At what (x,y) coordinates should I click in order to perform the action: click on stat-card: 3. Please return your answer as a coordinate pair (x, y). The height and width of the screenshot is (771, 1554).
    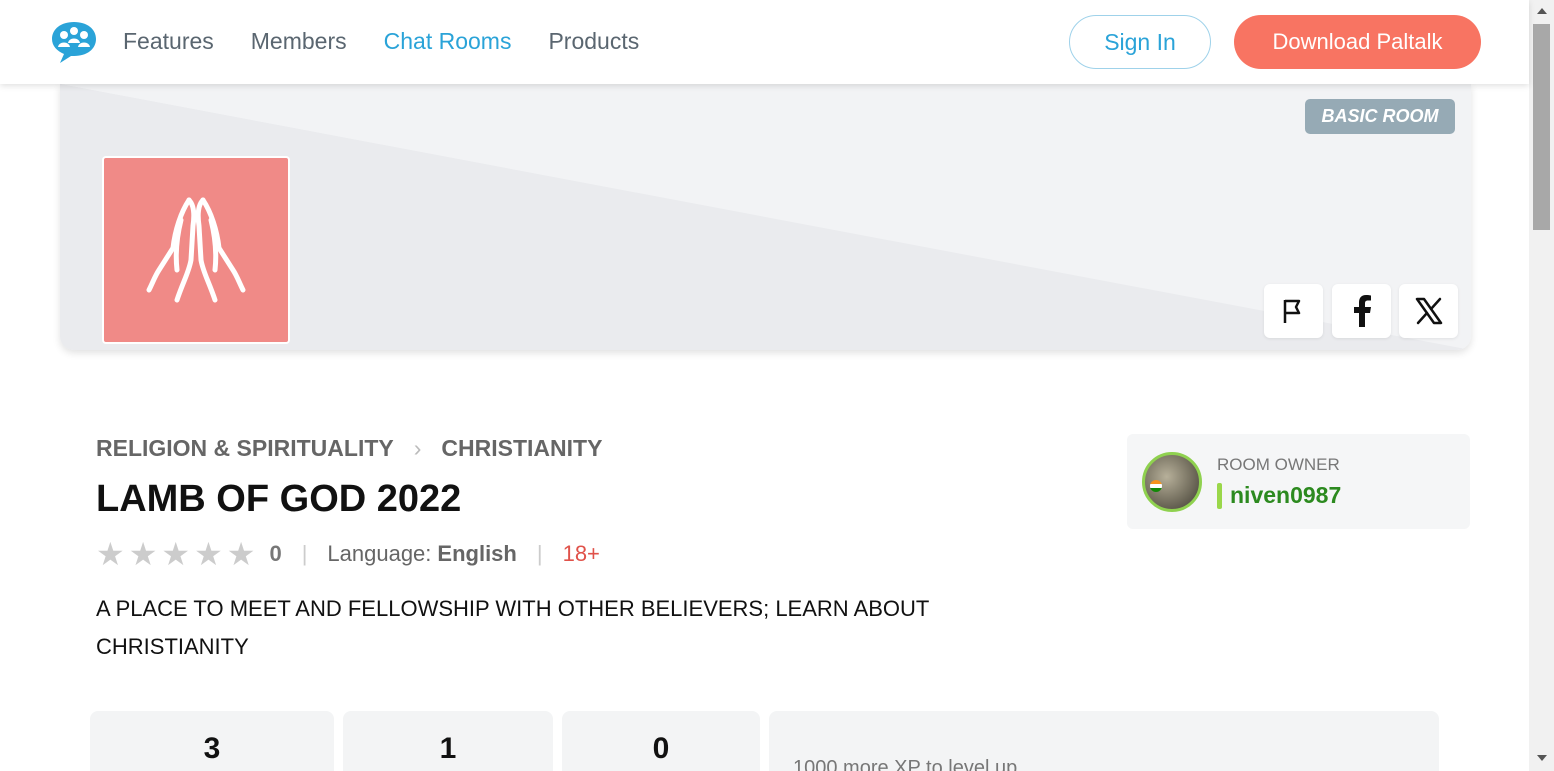
    Looking at the image, I should click on (212, 741).